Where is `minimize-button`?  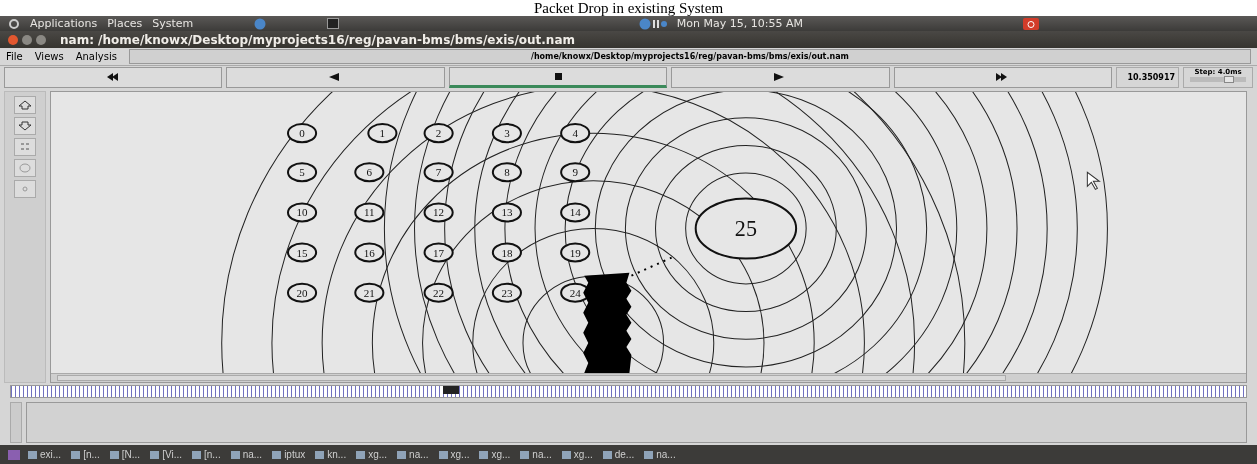 minimize-button is located at coordinates (27, 39).